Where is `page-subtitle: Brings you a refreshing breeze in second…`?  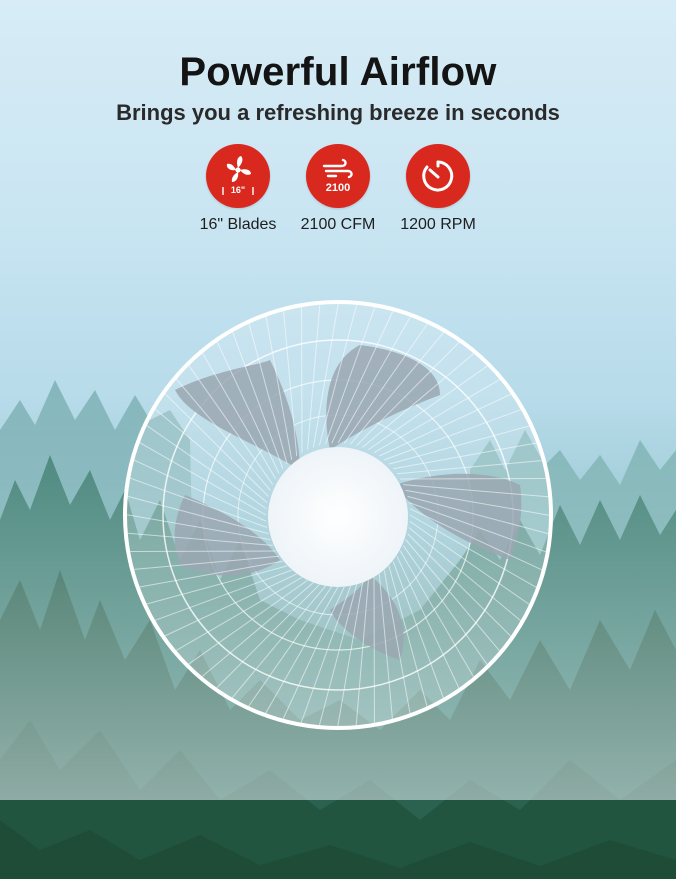 page-subtitle: Brings you a refreshing breeze in second… is located at coordinates (338, 112).